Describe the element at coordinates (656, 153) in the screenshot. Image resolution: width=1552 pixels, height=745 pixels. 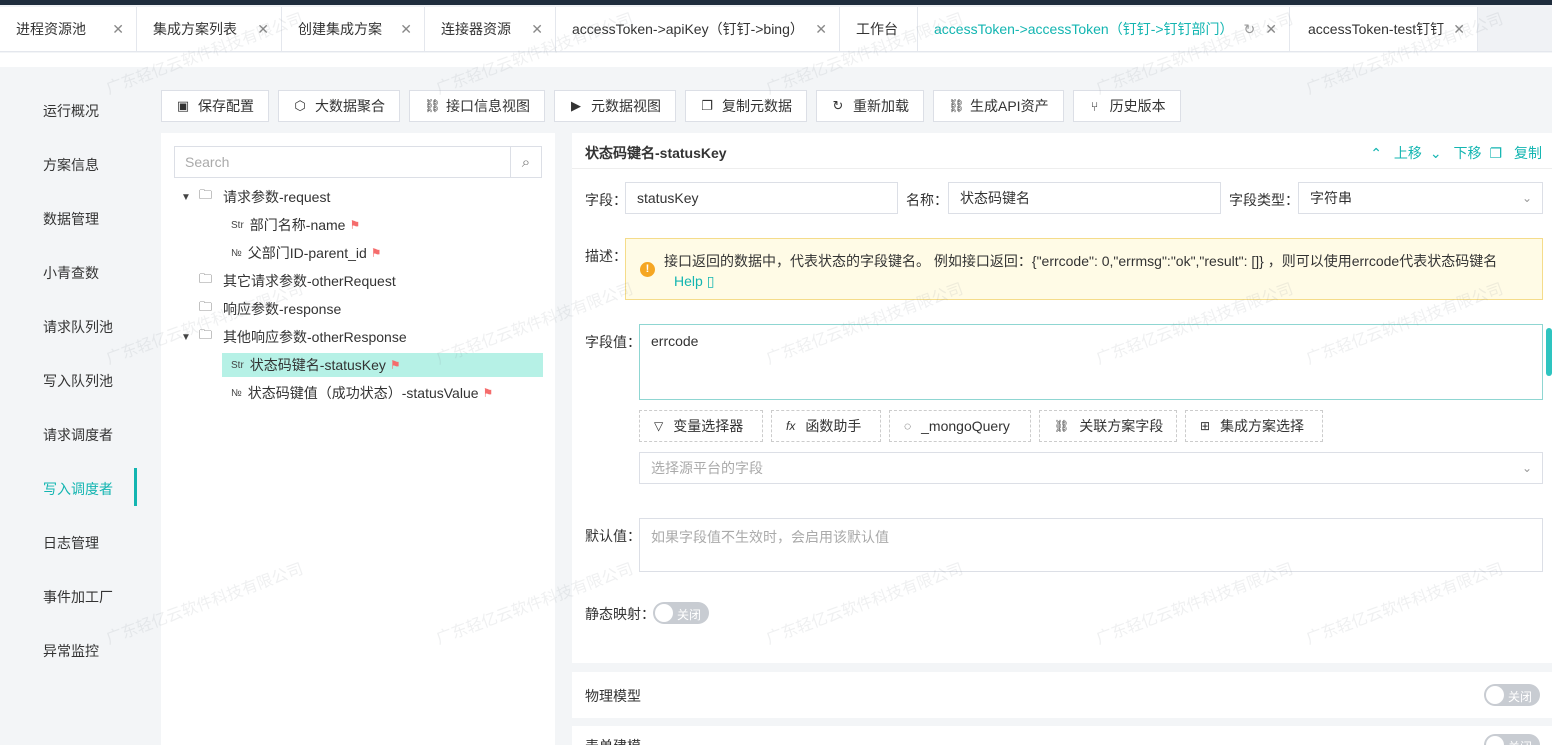
I see `form-title: 状态码键名-statusKey` at that location.